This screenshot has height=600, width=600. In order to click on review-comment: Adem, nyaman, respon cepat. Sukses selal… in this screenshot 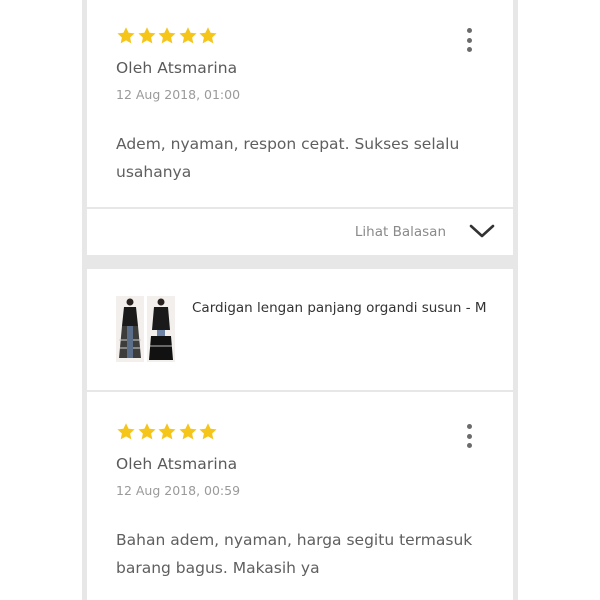, I will do `click(288, 158)`.